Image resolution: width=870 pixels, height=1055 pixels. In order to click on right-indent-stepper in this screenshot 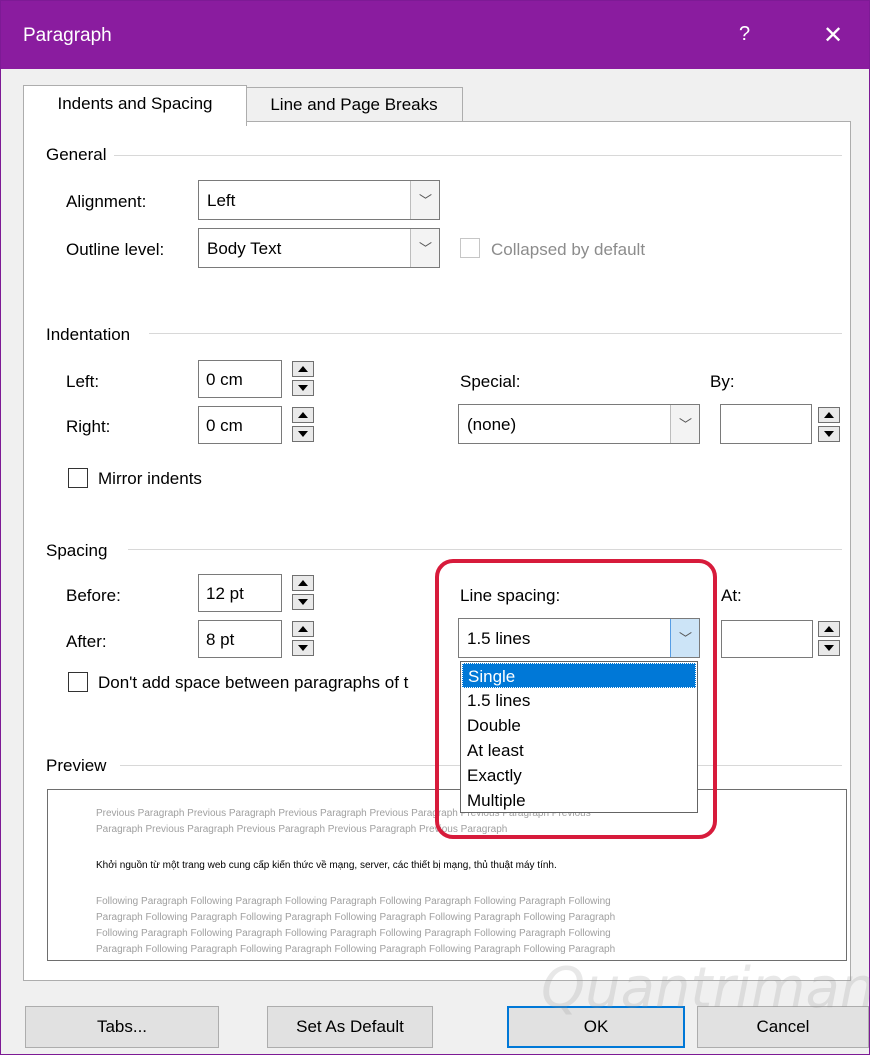, I will do `click(304, 425)`.